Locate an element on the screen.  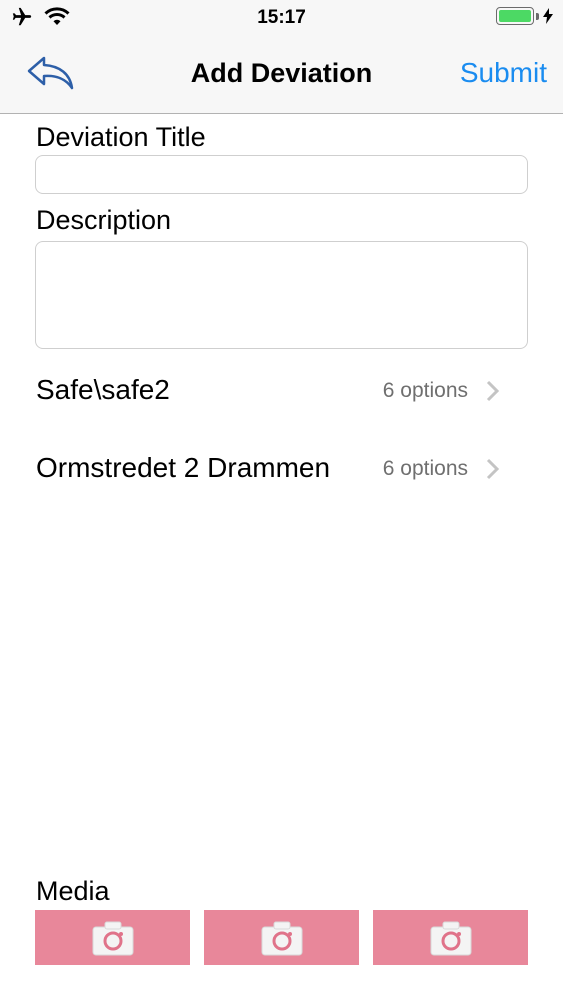
deviation-title-label: Deviation Title is located at coordinates (121, 137).